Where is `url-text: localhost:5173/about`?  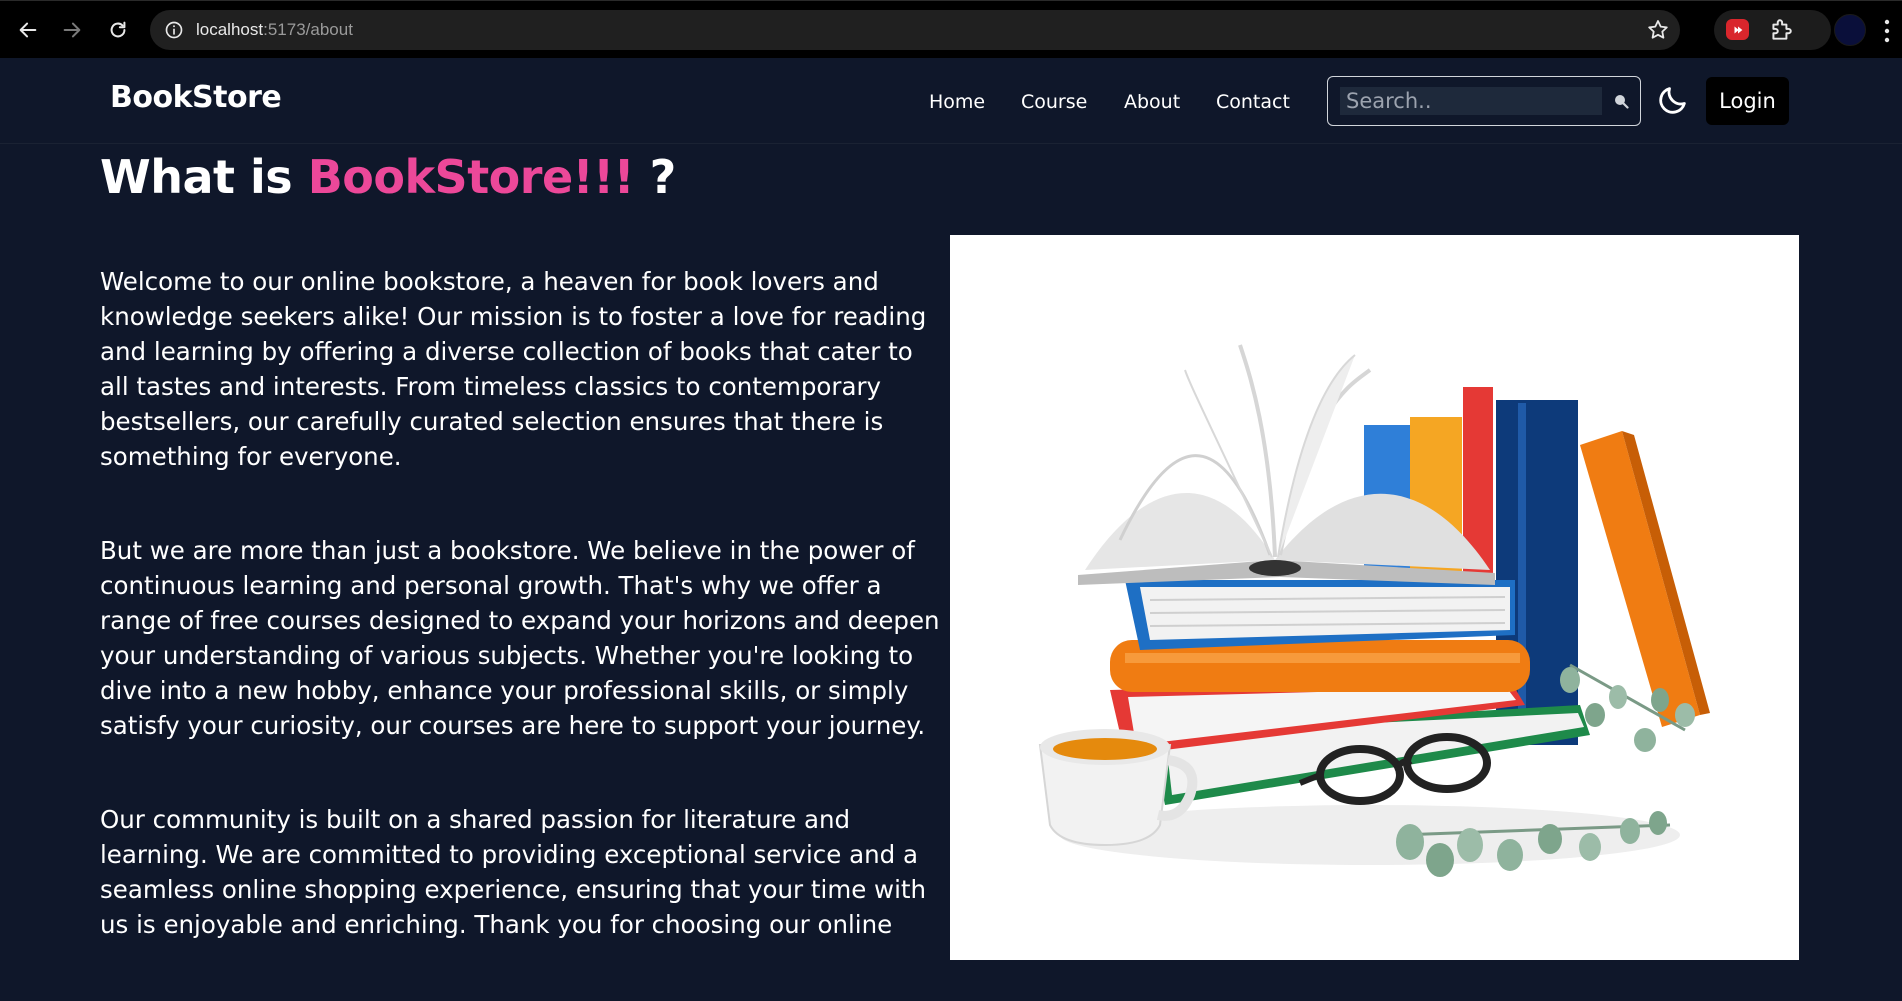
url-text: localhost:5173/about is located at coordinates (274, 30).